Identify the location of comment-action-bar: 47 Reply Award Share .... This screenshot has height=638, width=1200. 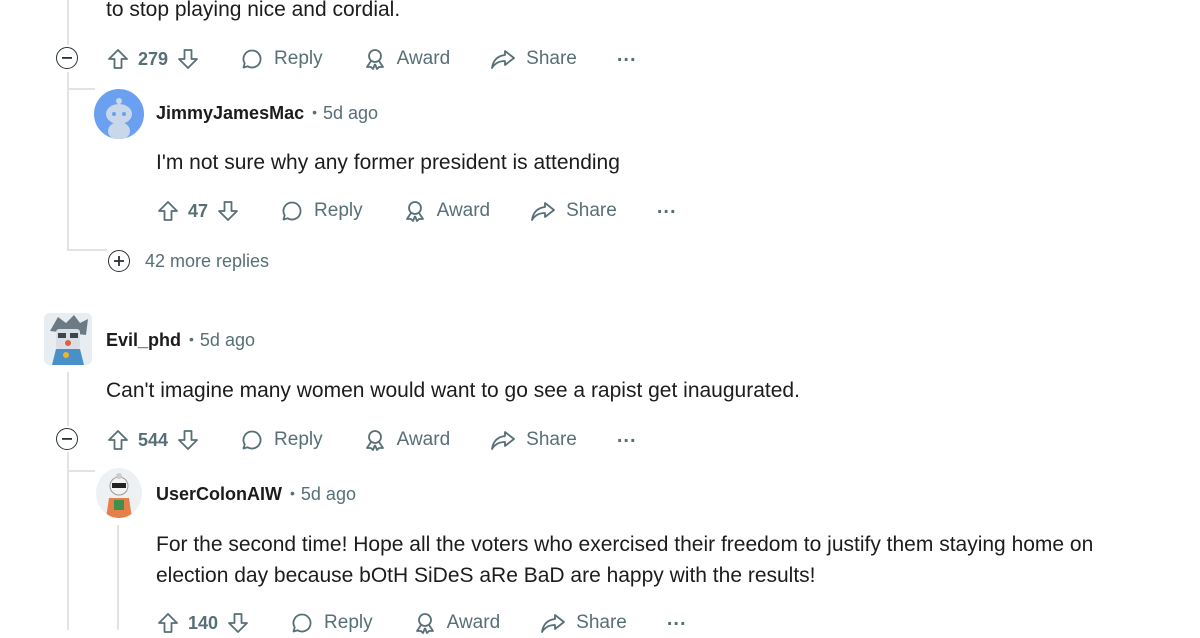
(416, 211).